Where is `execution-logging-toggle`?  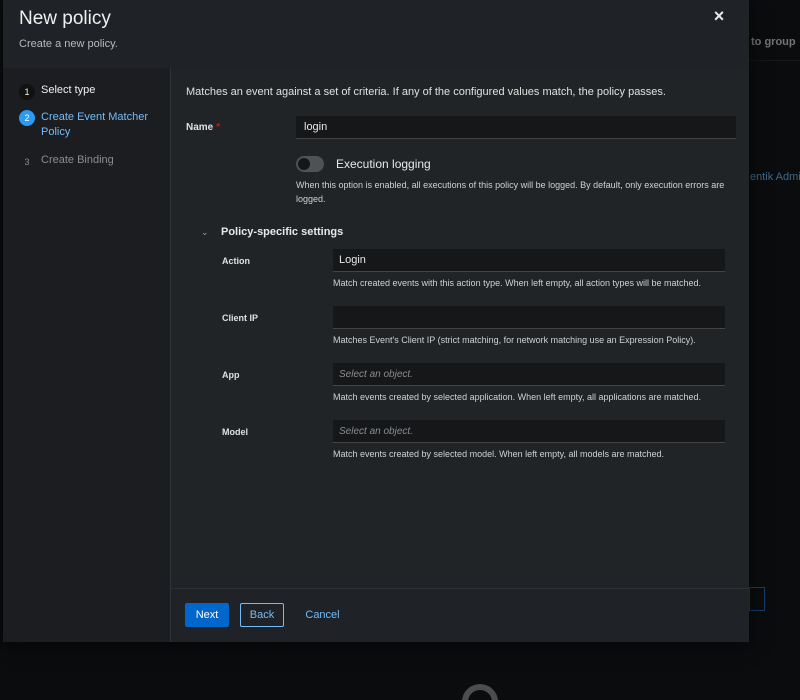
execution-logging-toggle is located at coordinates (310, 164).